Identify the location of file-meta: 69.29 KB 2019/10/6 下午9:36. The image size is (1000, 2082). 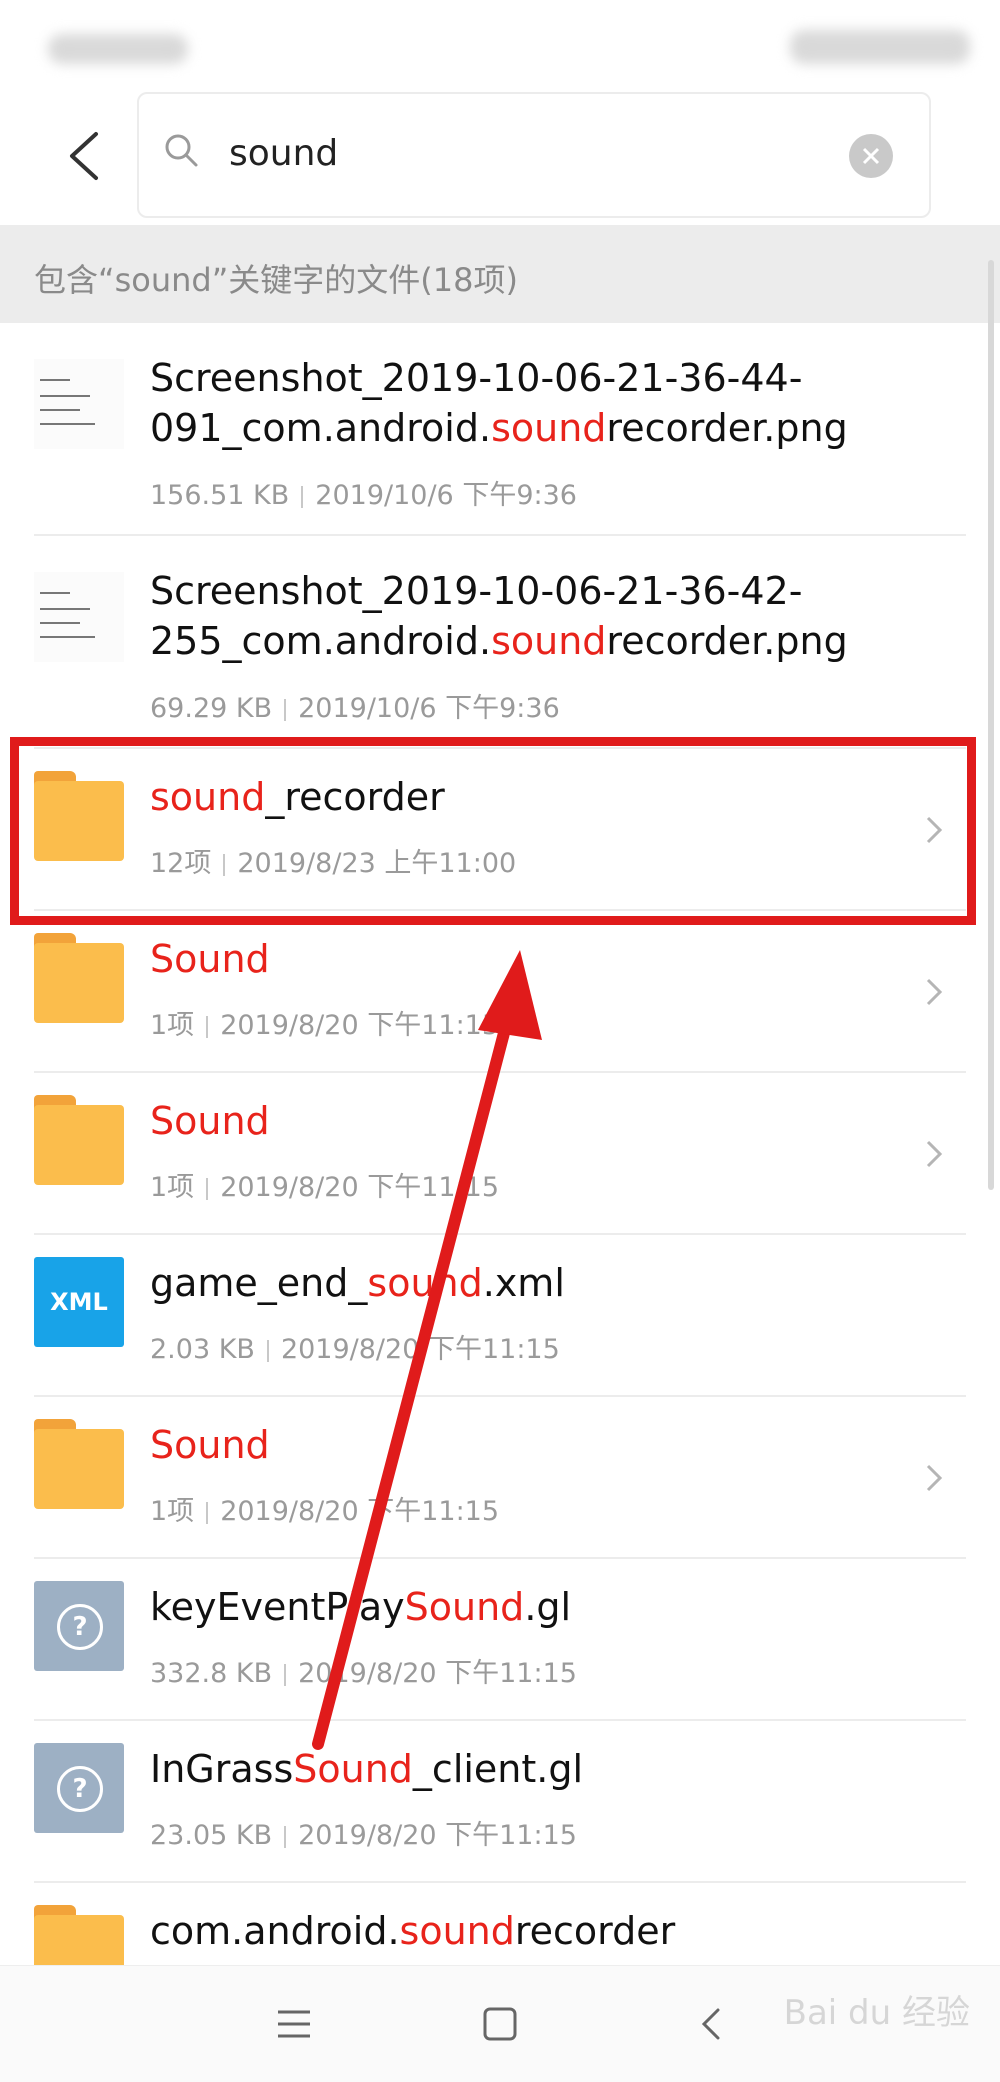
(355, 705).